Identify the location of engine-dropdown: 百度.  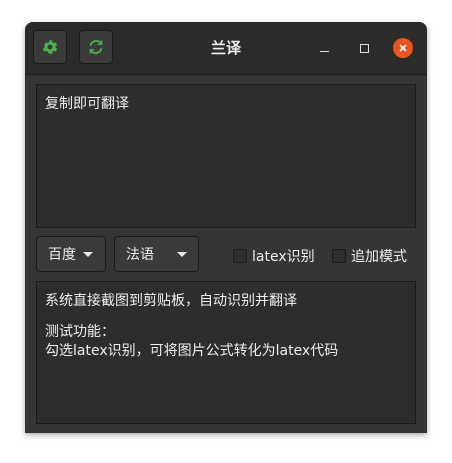
(71, 254).